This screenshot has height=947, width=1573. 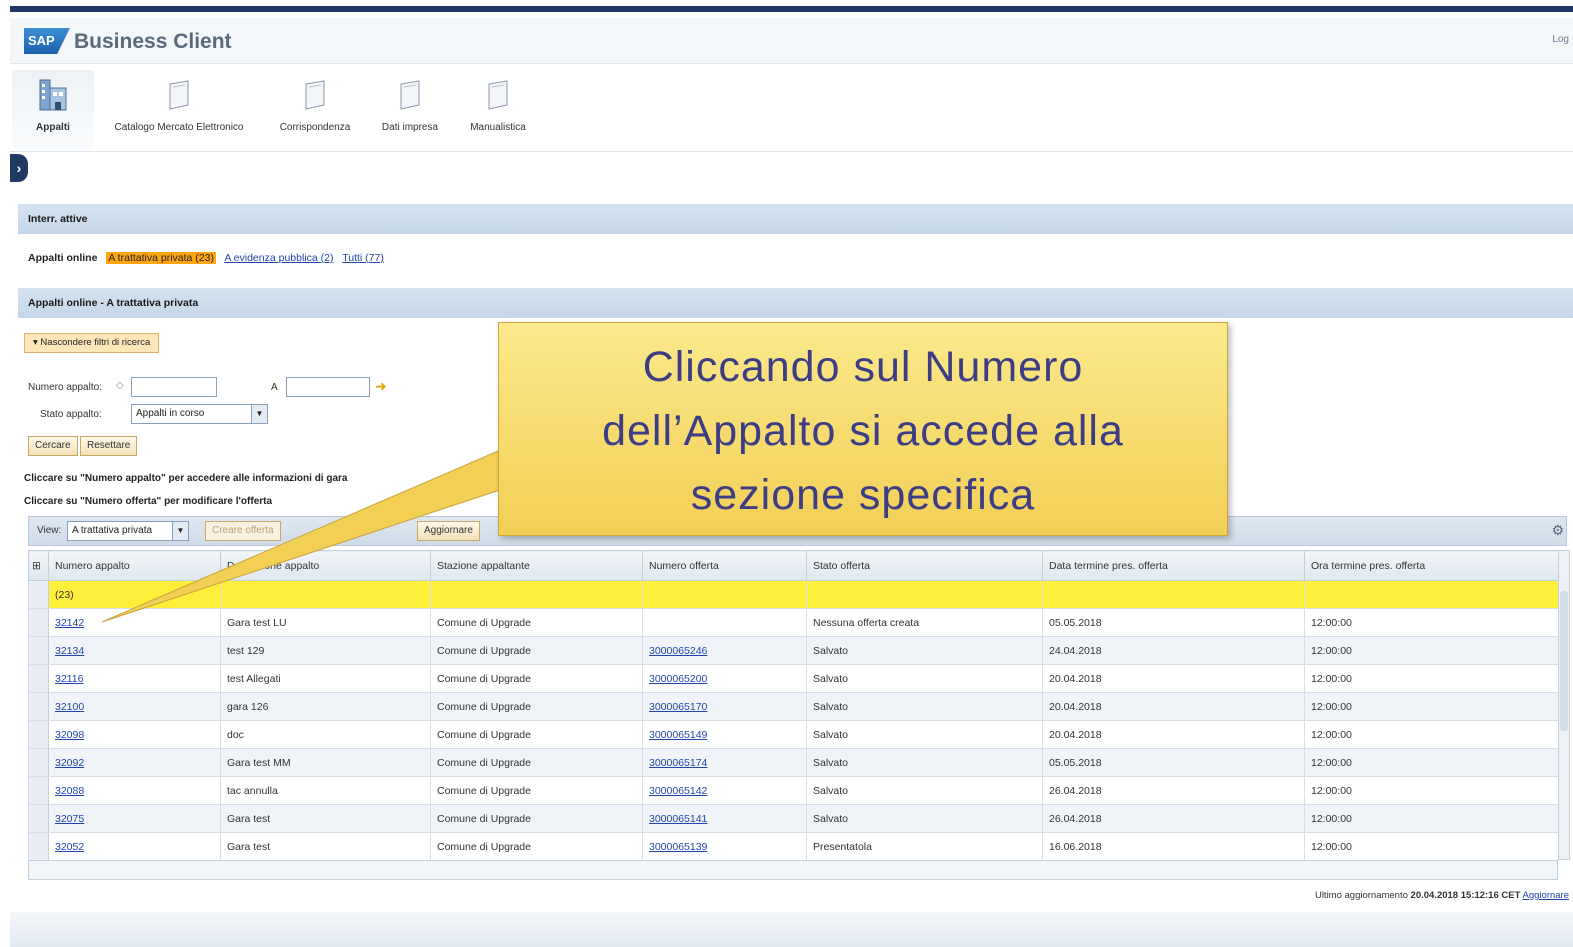 I want to click on callout-line: sezione specifica, so click(x=863, y=495).